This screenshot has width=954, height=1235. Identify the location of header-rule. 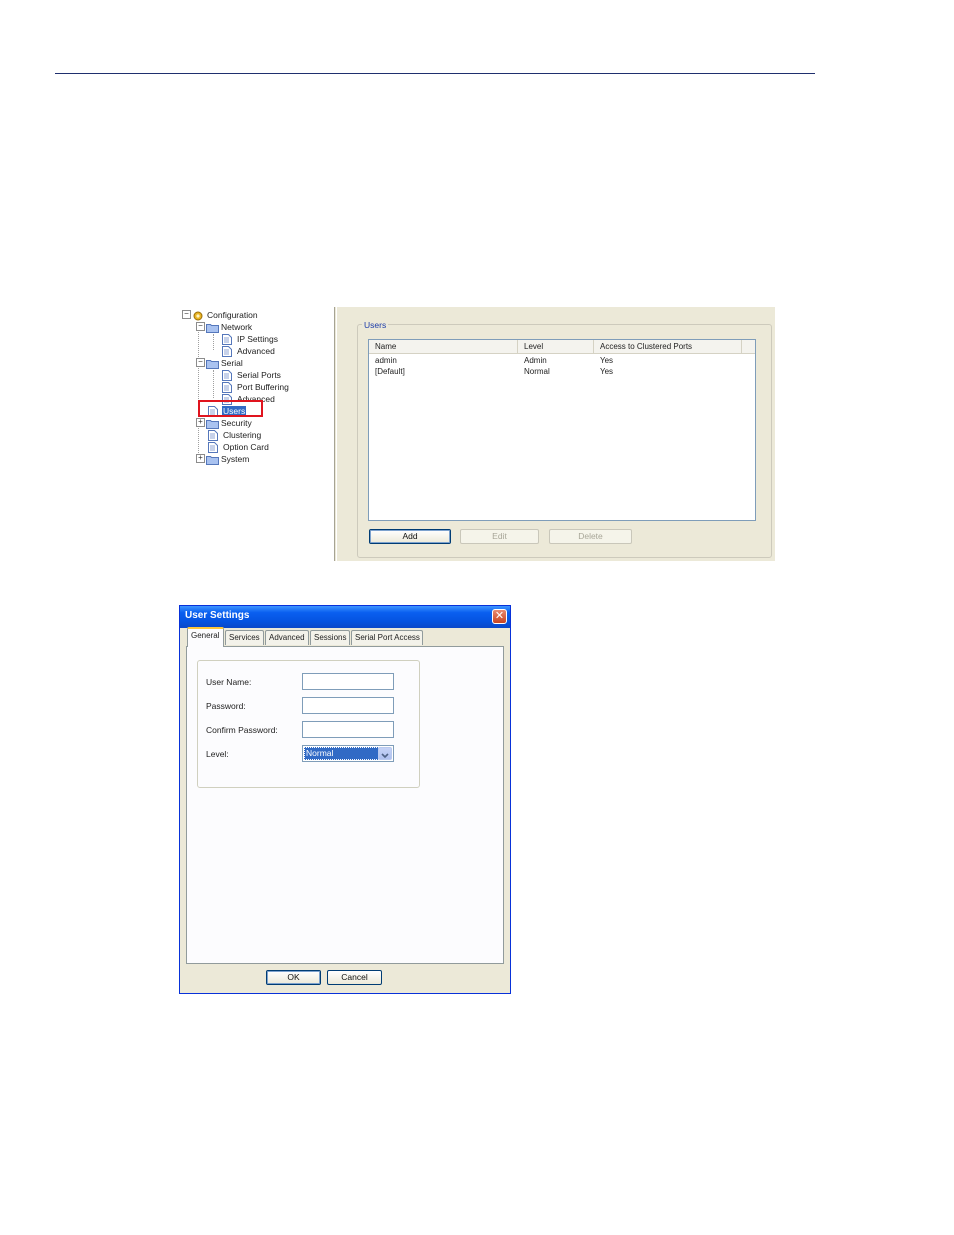
(435, 73).